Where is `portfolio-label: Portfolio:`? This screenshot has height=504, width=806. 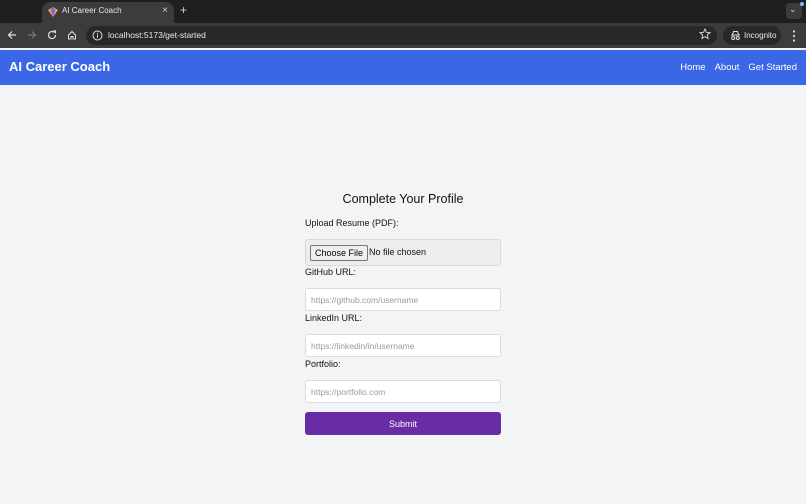 portfolio-label: Portfolio: is located at coordinates (323, 364).